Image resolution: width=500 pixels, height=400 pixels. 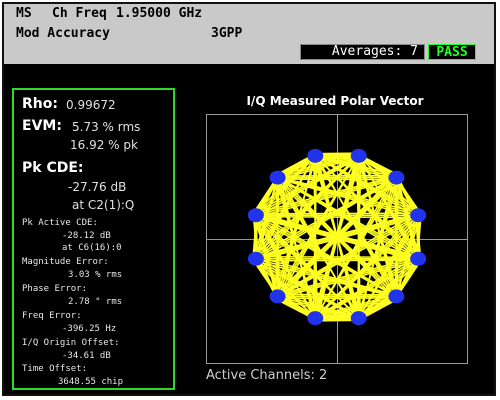 I want to click on plot-title: I/Q Measured Polar Vector, so click(x=335, y=101).